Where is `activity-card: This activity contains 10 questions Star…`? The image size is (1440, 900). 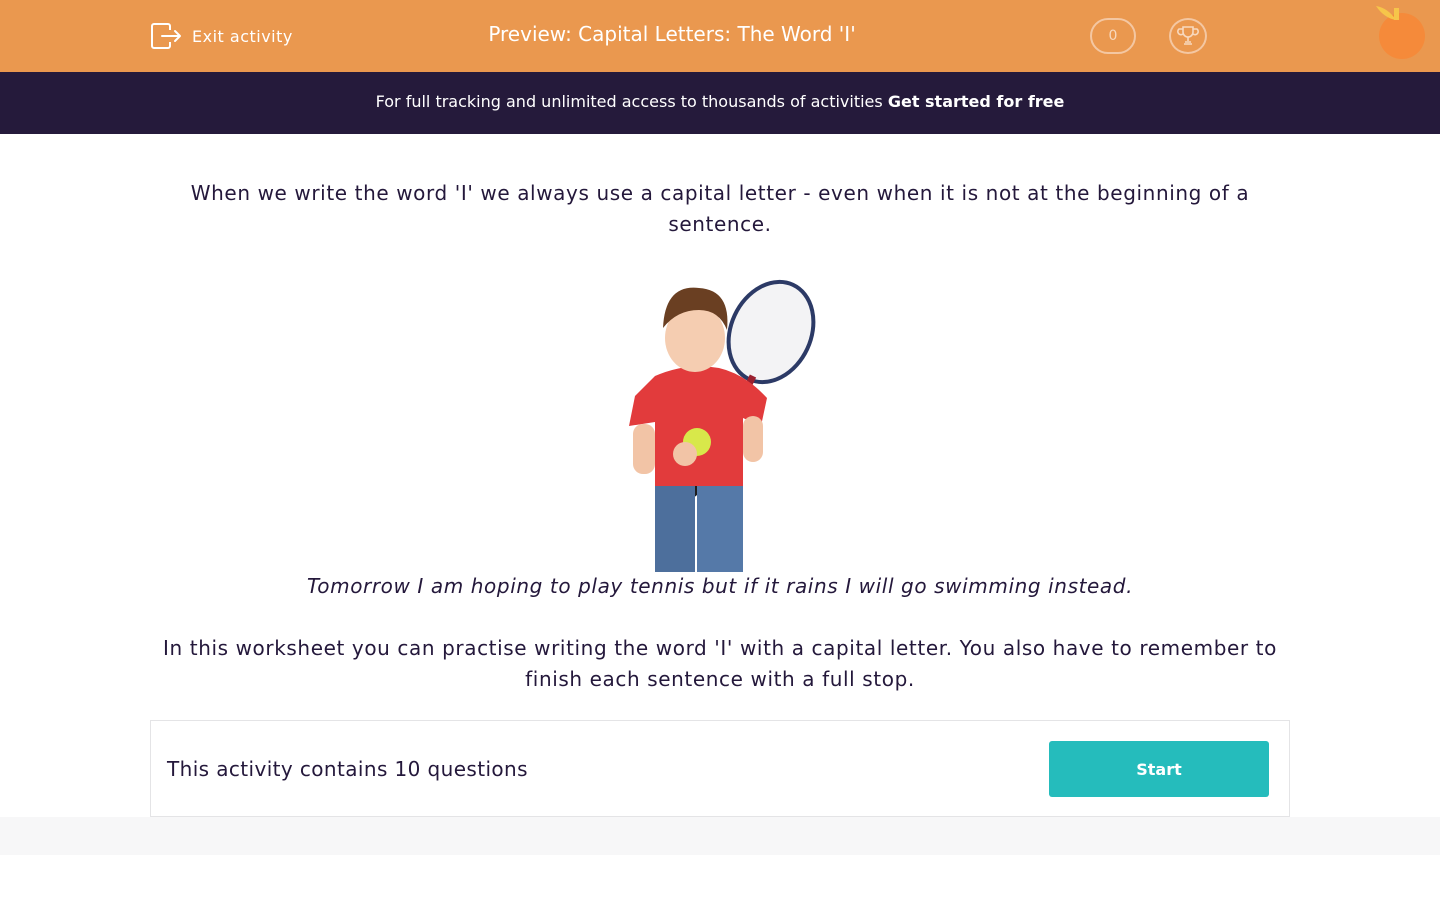
activity-card: This activity contains 10 questions Star… is located at coordinates (720, 768).